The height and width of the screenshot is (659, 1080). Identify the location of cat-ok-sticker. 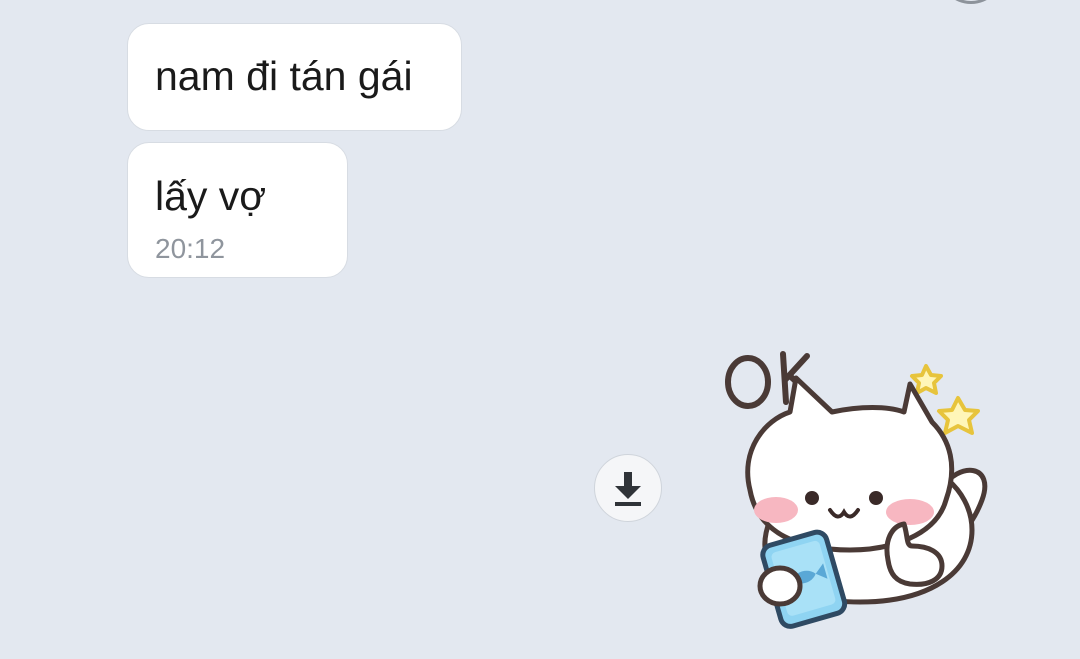
(860, 490).